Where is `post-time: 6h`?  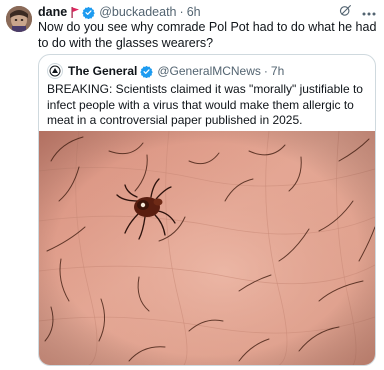
post-time: 6h is located at coordinates (194, 12).